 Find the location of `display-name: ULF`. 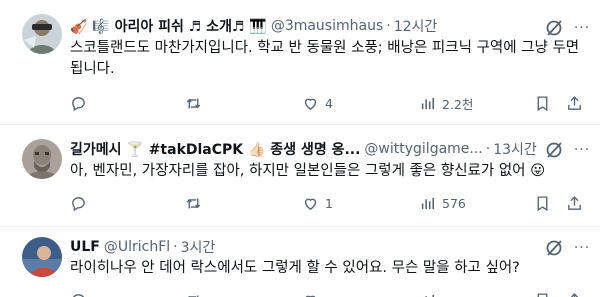

display-name: ULF is located at coordinates (85, 247).